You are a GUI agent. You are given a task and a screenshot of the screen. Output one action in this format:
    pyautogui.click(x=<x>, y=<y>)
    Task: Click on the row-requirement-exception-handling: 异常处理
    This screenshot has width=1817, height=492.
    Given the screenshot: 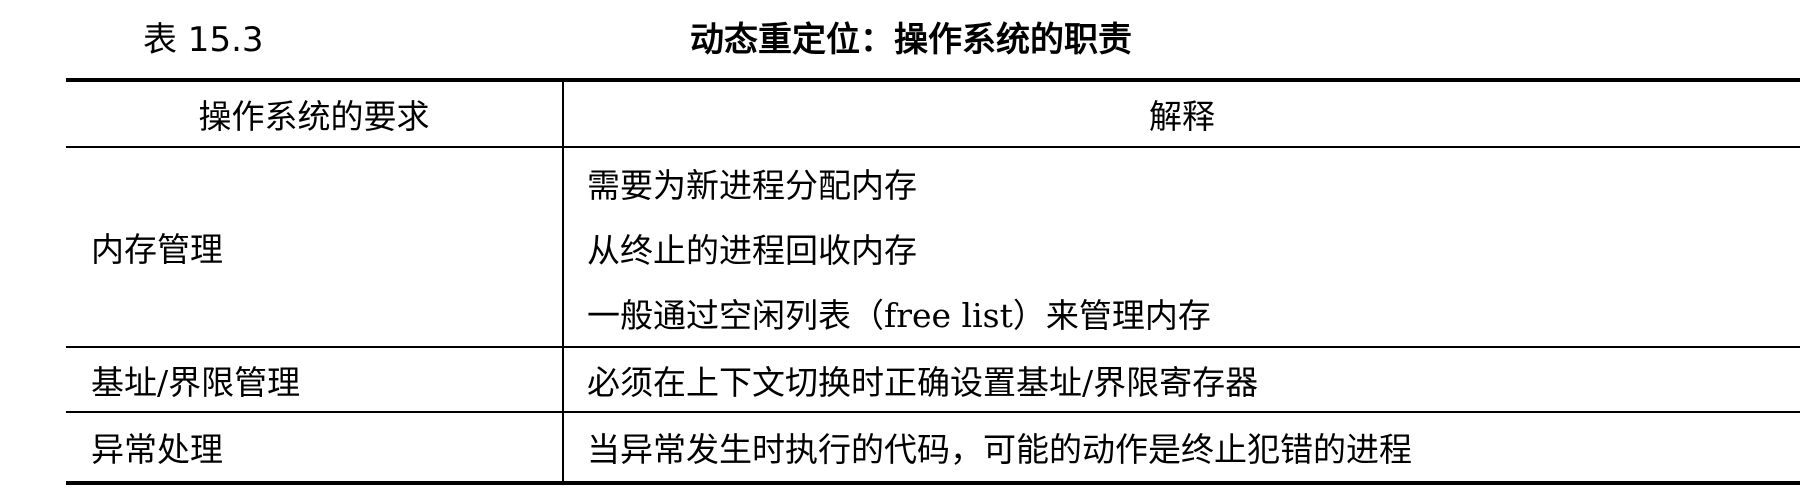 What is the action you would take?
    pyautogui.click(x=157, y=449)
    